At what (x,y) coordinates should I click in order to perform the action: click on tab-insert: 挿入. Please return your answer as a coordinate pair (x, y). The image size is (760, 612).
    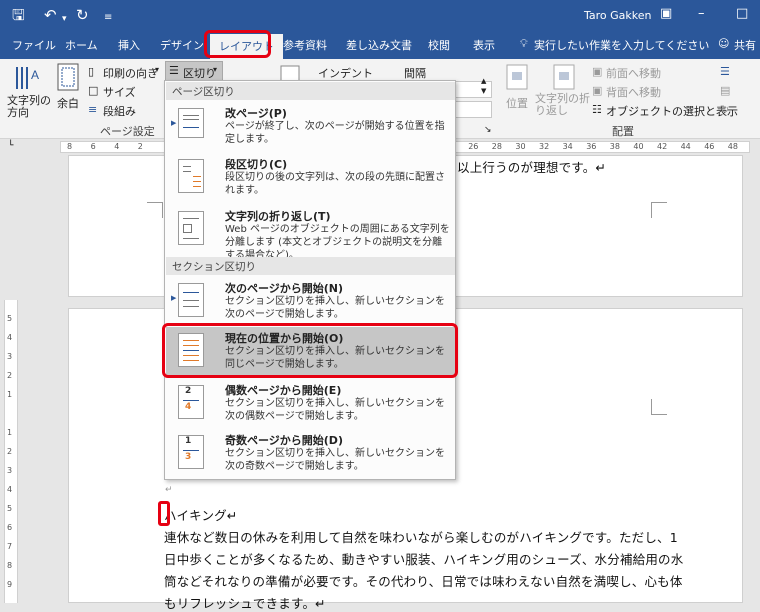
    Looking at the image, I should click on (129, 45).